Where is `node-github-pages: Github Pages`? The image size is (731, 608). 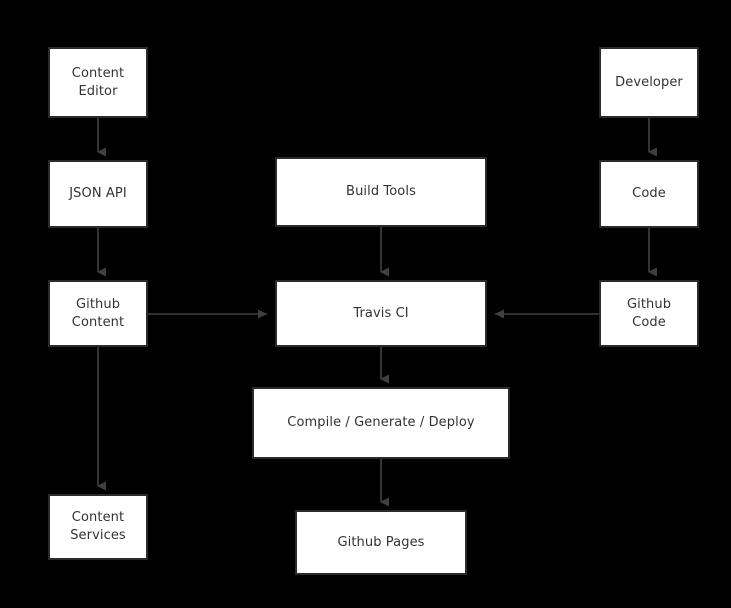
node-github-pages: Github Pages is located at coordinates (381, 542).